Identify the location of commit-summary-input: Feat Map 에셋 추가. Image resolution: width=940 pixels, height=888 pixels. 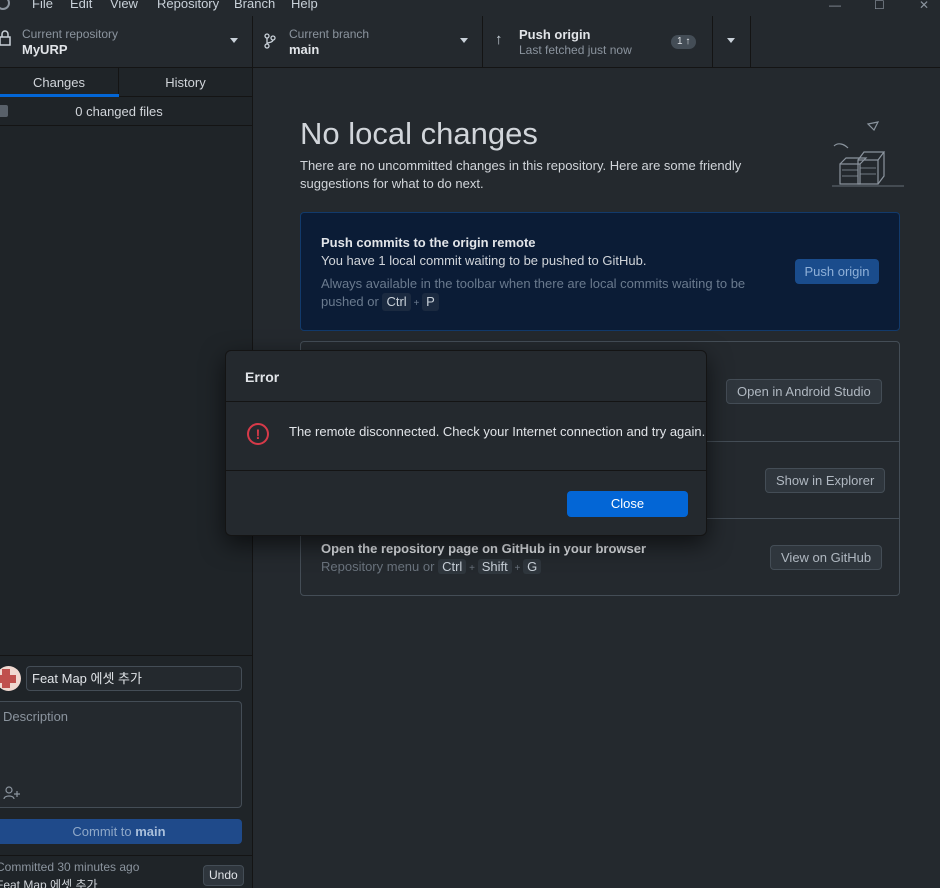
(134, 678).